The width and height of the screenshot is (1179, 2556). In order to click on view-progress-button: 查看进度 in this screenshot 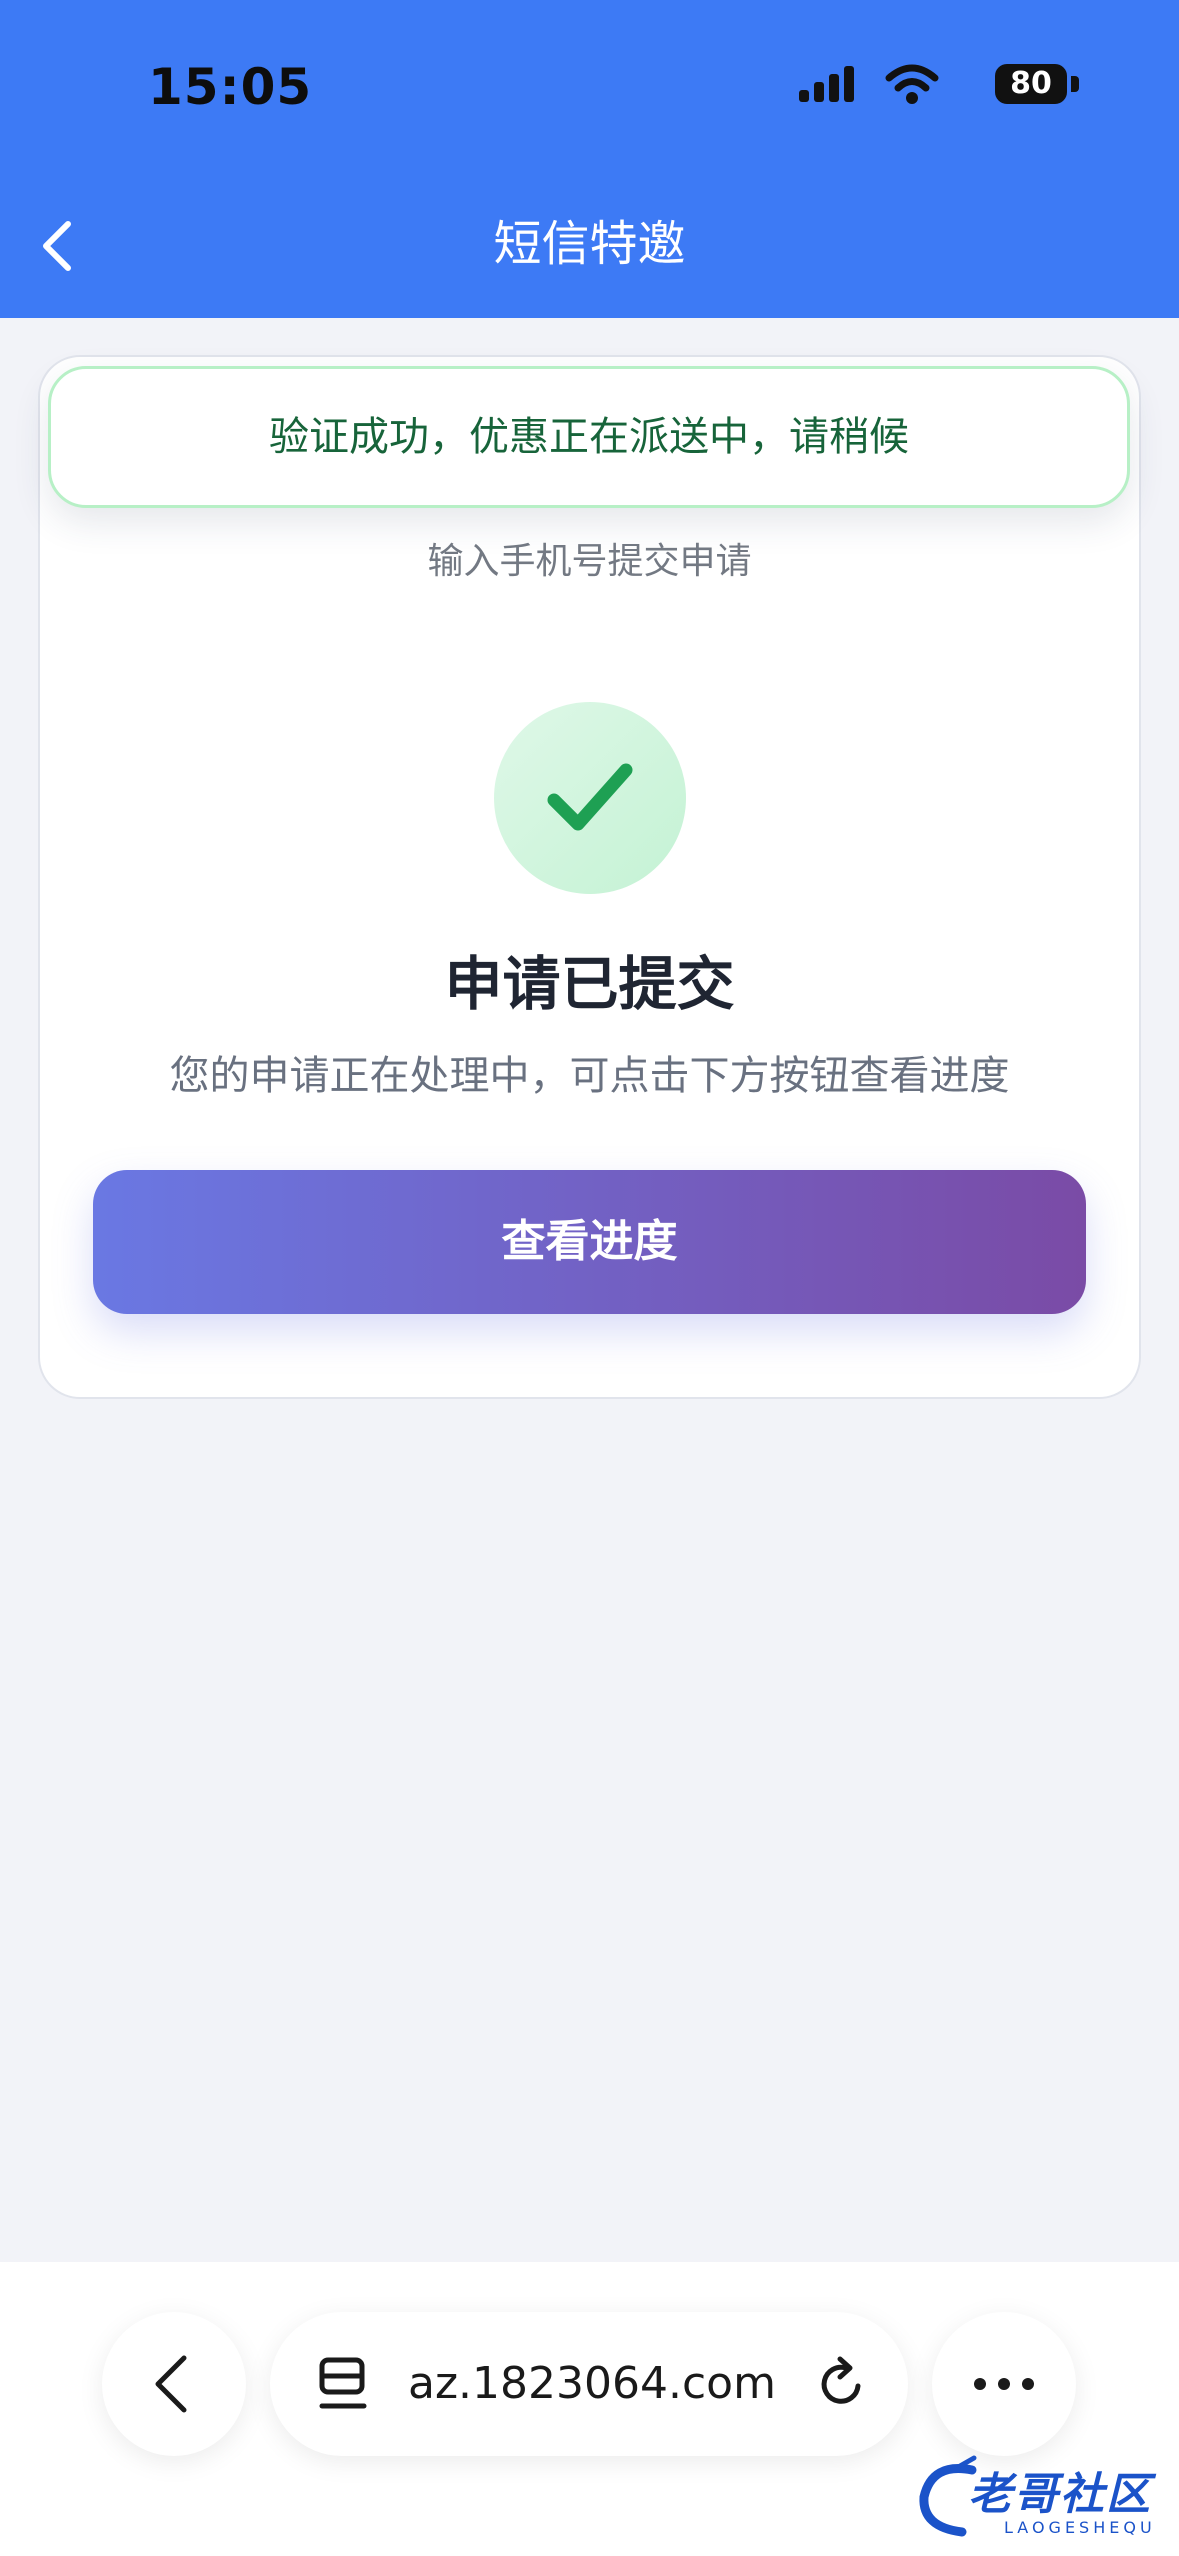, I will do `click(589, 1242)`.